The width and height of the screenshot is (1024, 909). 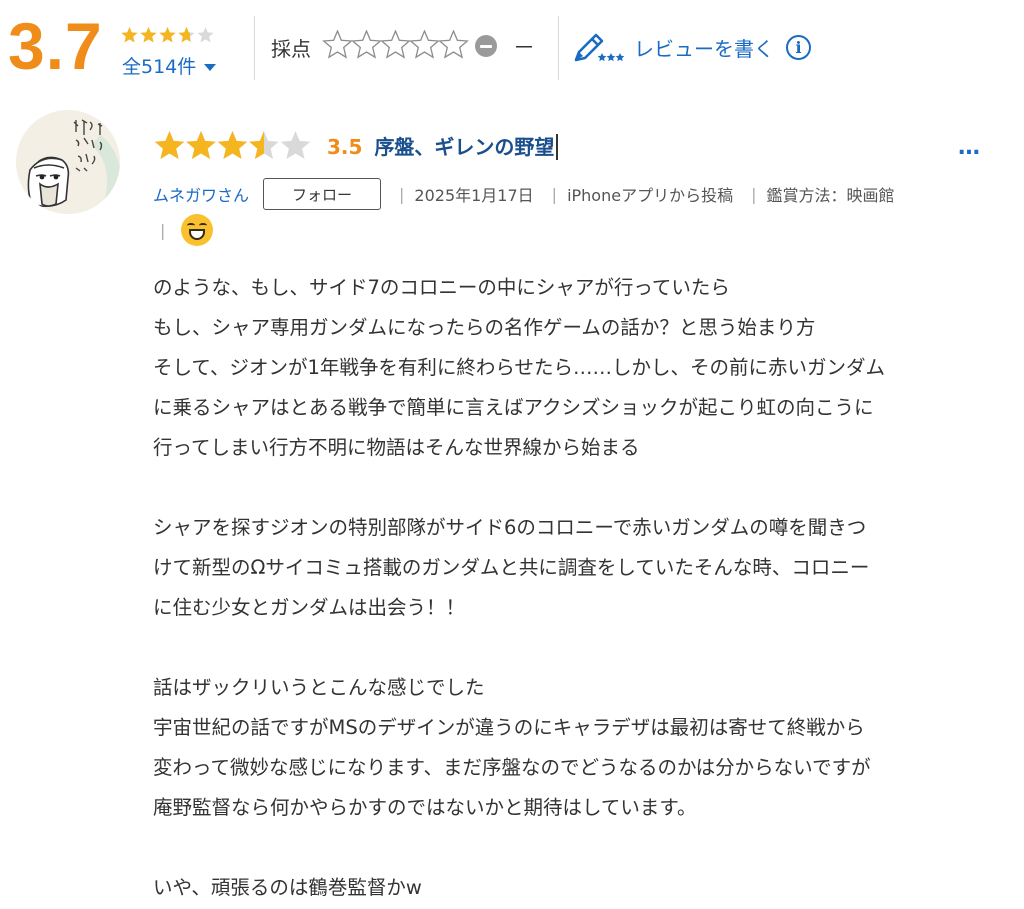 I want to click on review-date: 2025年1月17日, so click(x=474, y=195).